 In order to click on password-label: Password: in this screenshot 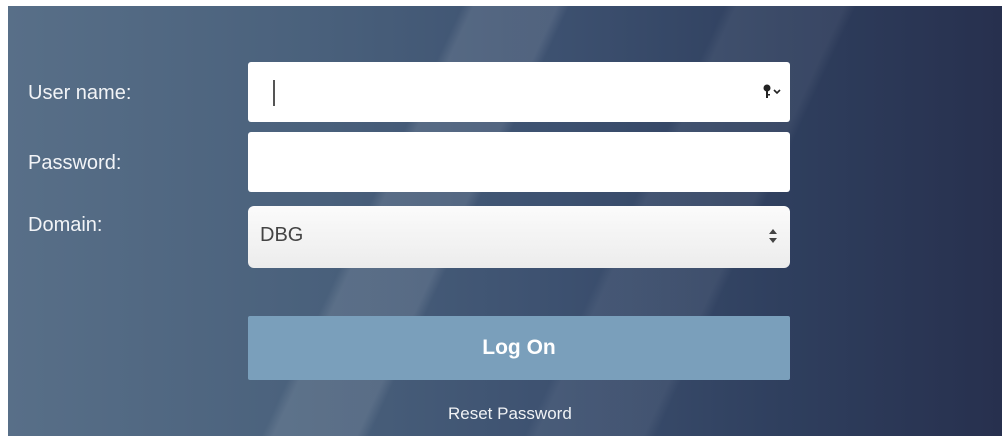, I will do `click(75, 163)`.